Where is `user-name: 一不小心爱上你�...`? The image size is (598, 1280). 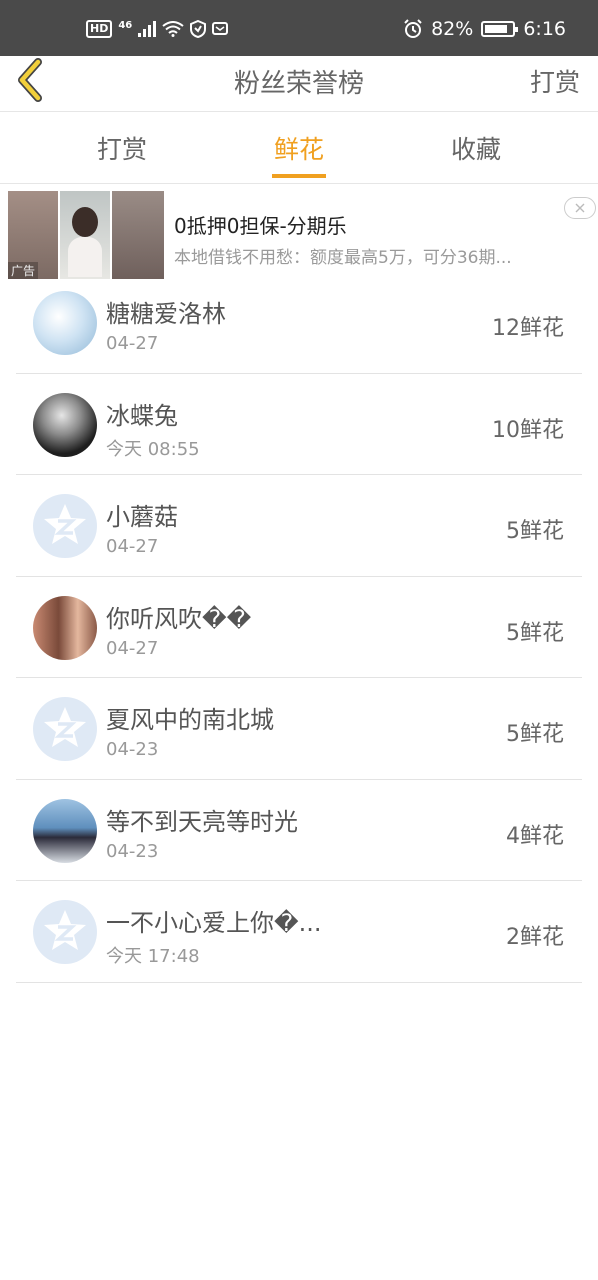 user-name: 一不小心爱上你�... is located at coordinates (214, 923).